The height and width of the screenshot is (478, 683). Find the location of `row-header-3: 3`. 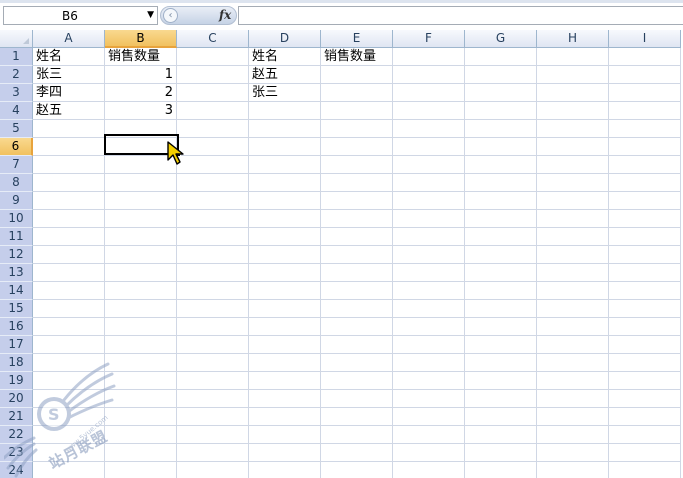

row-header-3: 3 is located at coordinates (16, 93).